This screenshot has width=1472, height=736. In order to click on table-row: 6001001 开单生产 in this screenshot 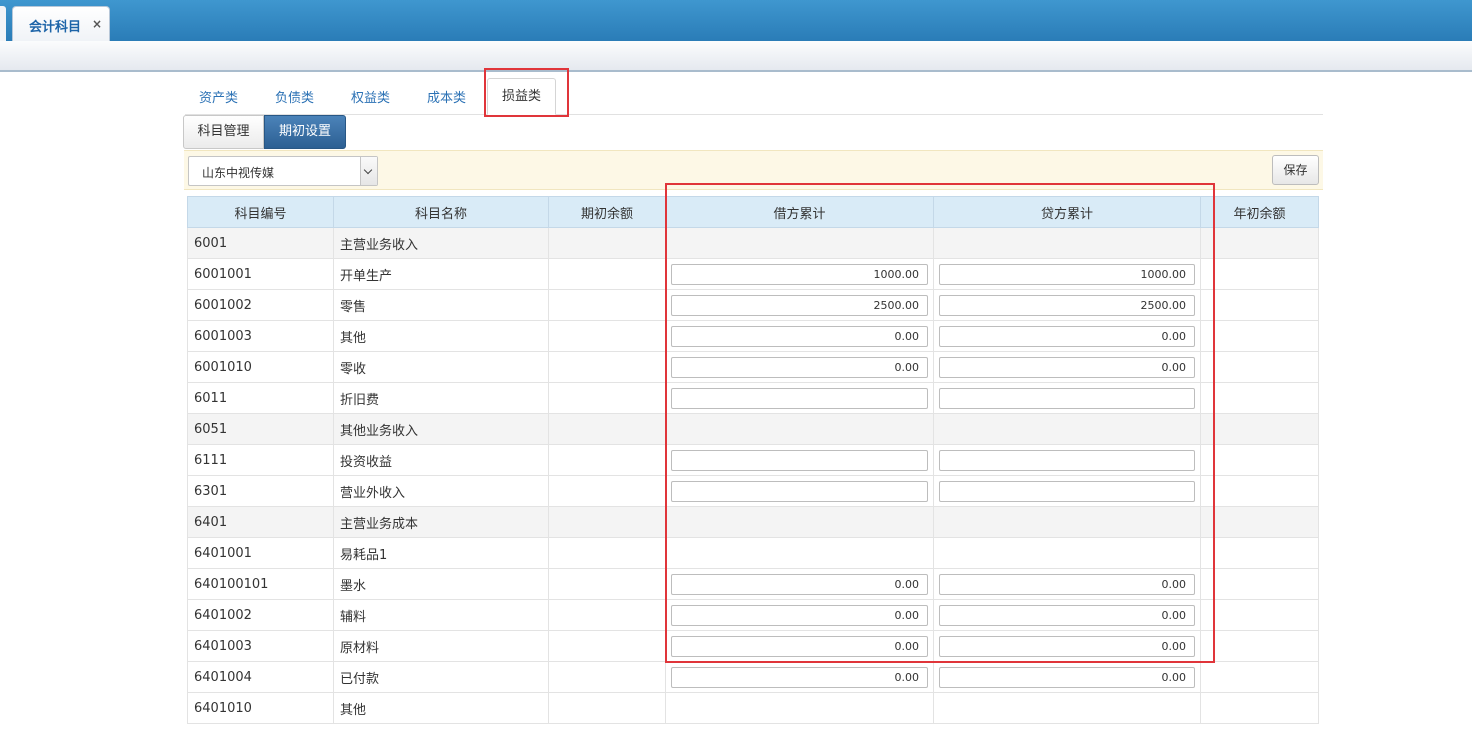, I will do `click(753, 274)`.